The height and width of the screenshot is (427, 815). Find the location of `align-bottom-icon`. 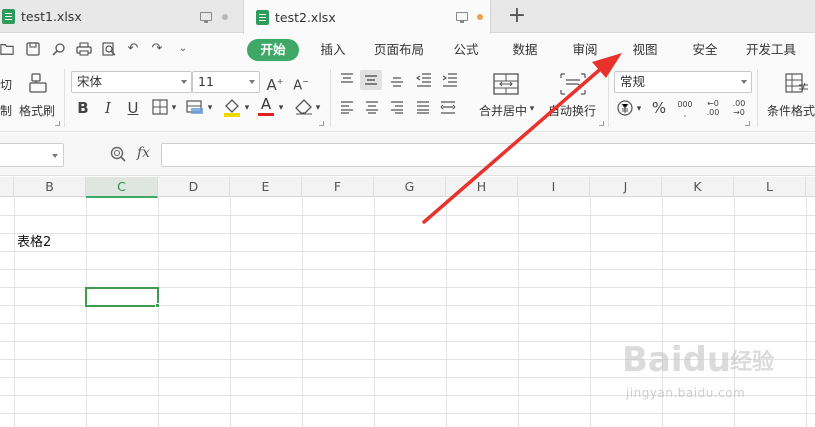

align-bottom-icon is located at coordinates (397, 80).